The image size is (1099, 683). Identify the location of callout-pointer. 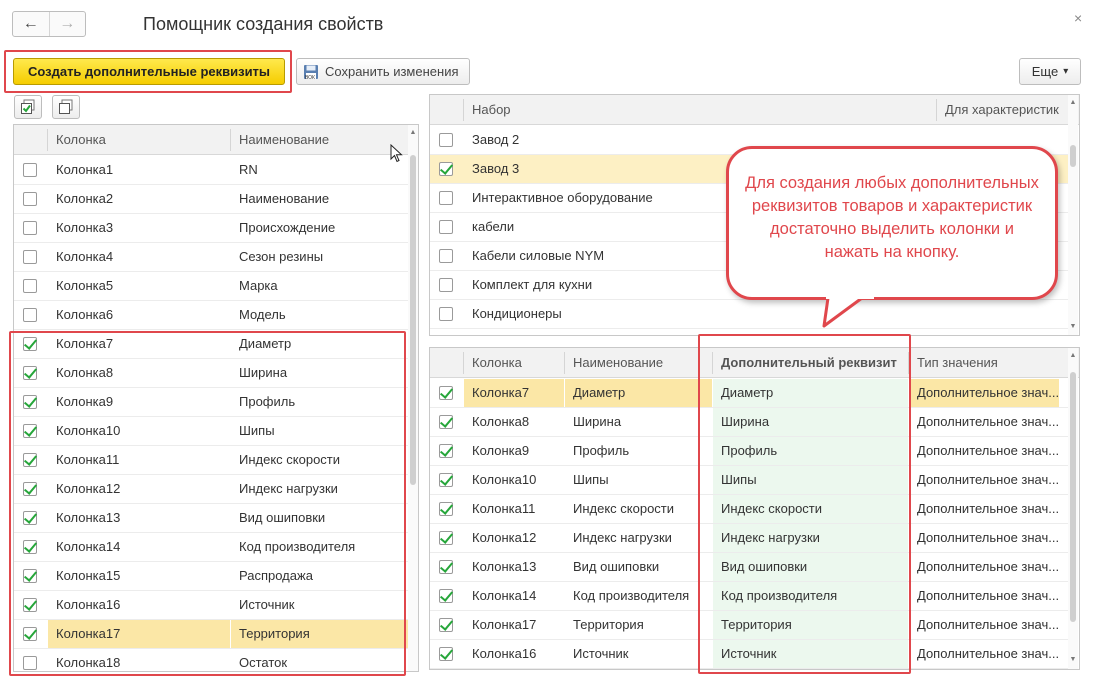
(848, 309).